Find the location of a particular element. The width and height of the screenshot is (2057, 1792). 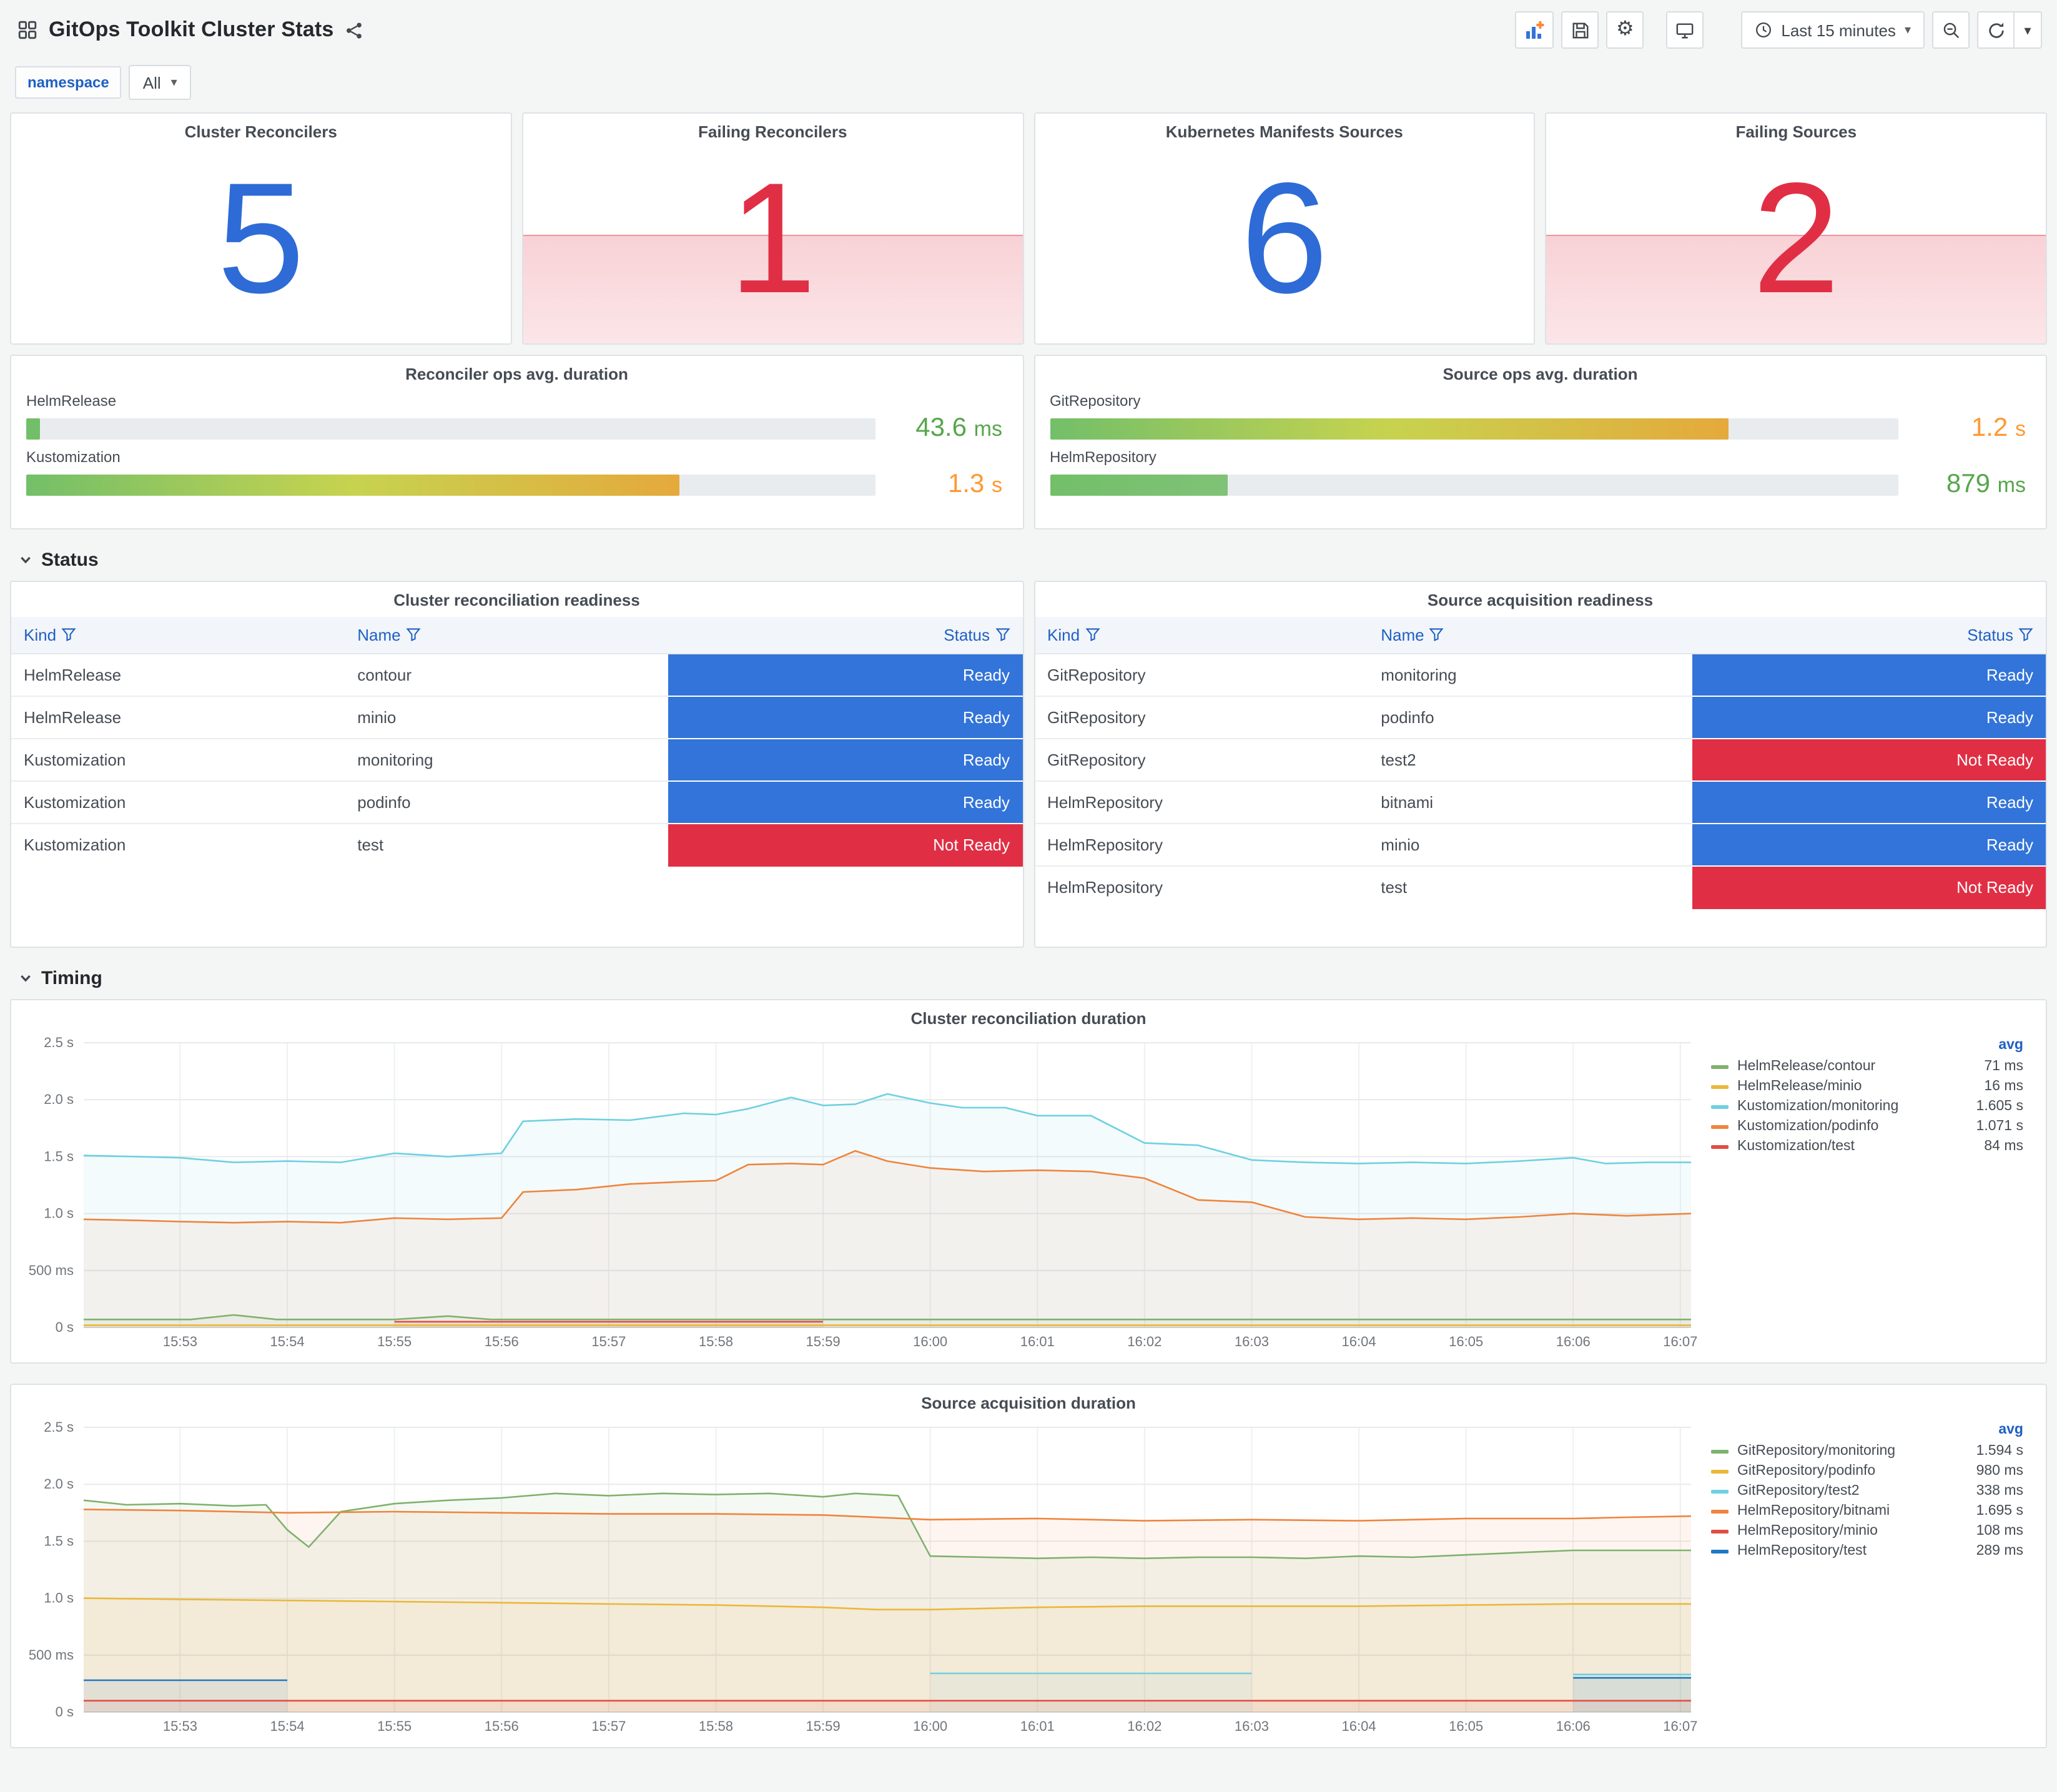

zoom-out-button is located at coordinates (1951, 30).